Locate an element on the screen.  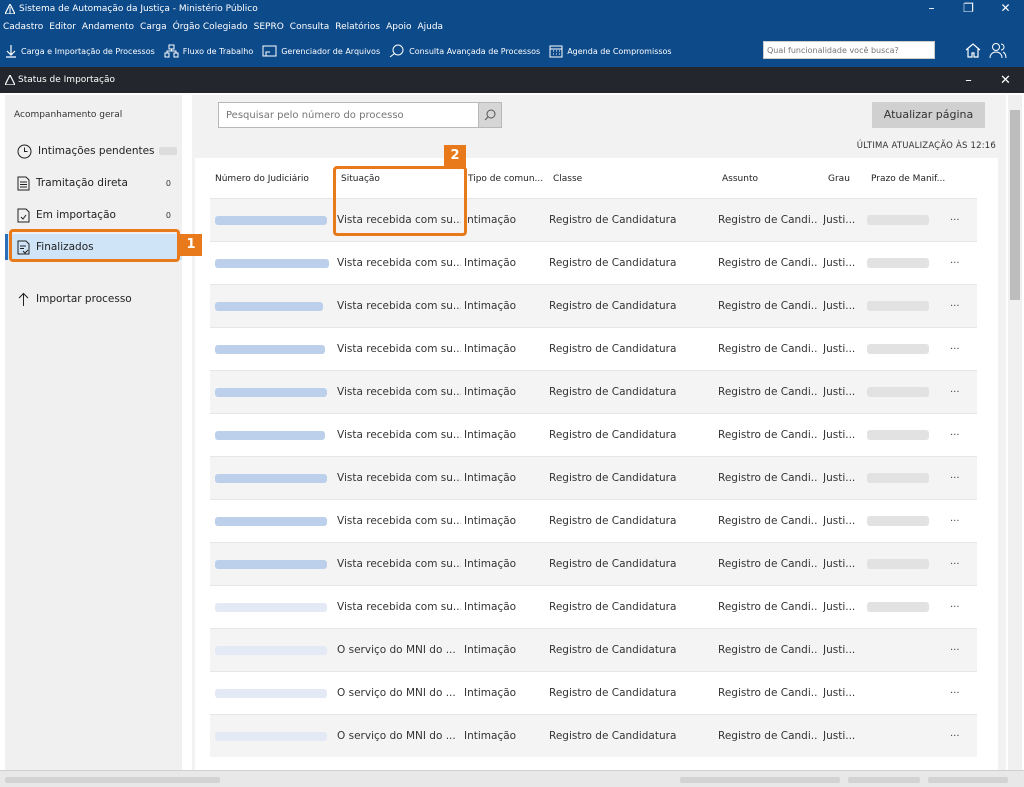
status-bar is located at coordinates (512, 778).